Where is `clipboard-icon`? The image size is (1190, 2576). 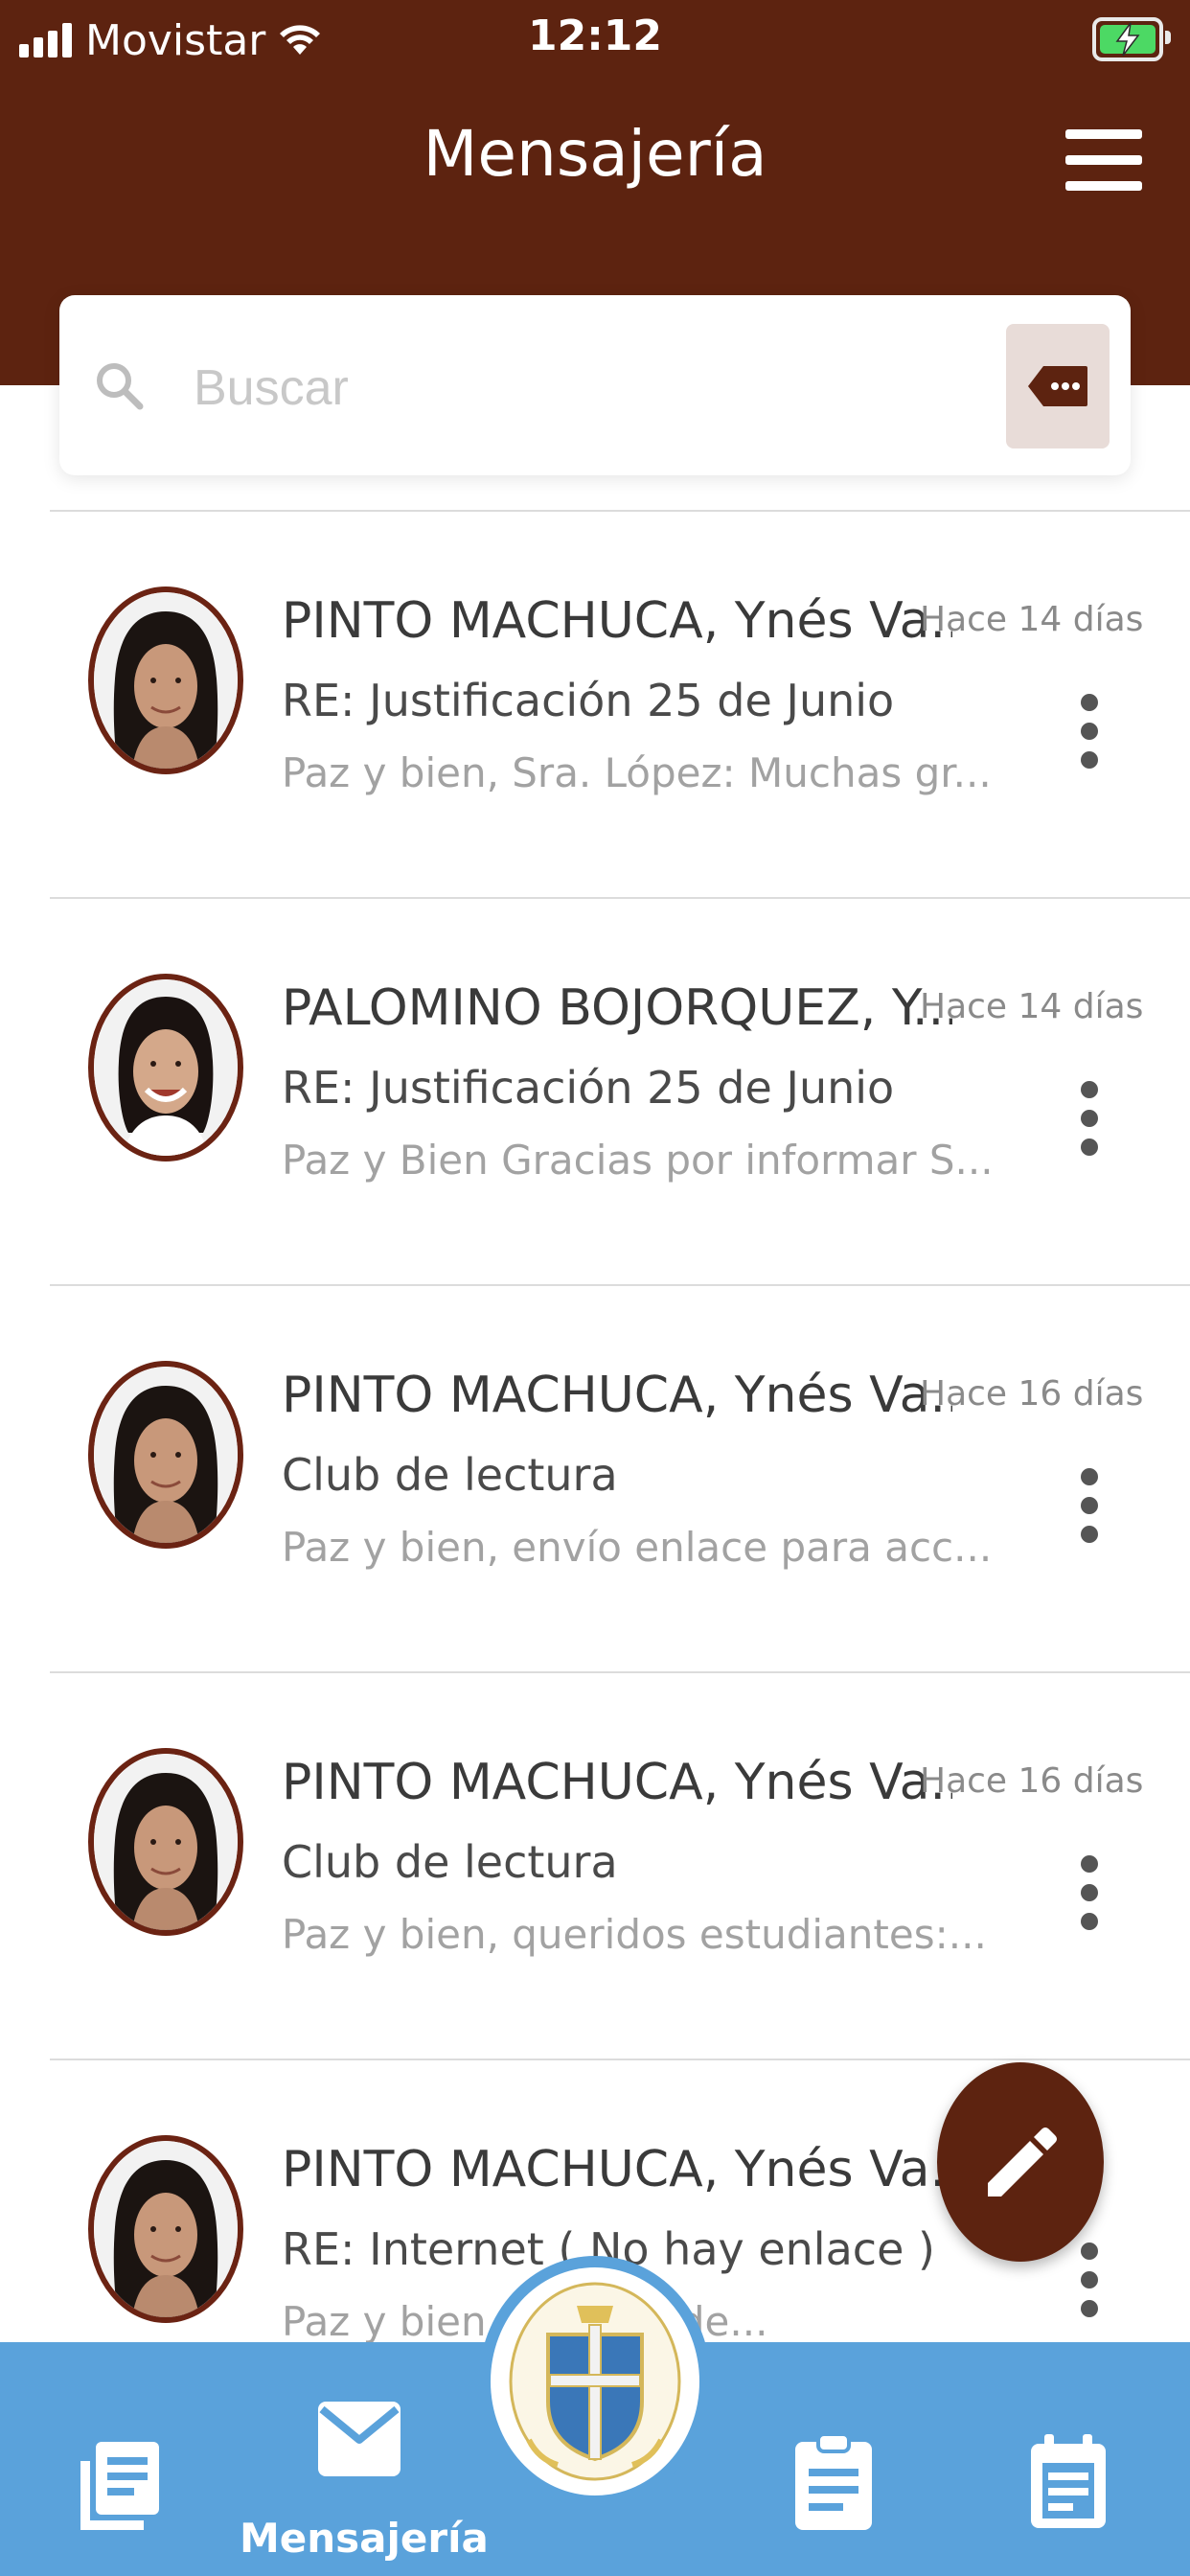 clipboard-icon is located at coordinates (834, 2481).